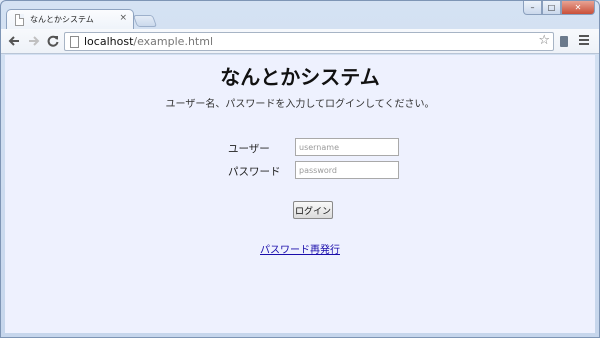  What do you see at coordinates (313, 210) in the screenshot?
I see `login-button: ログイン` at bounding box center [313, 210].